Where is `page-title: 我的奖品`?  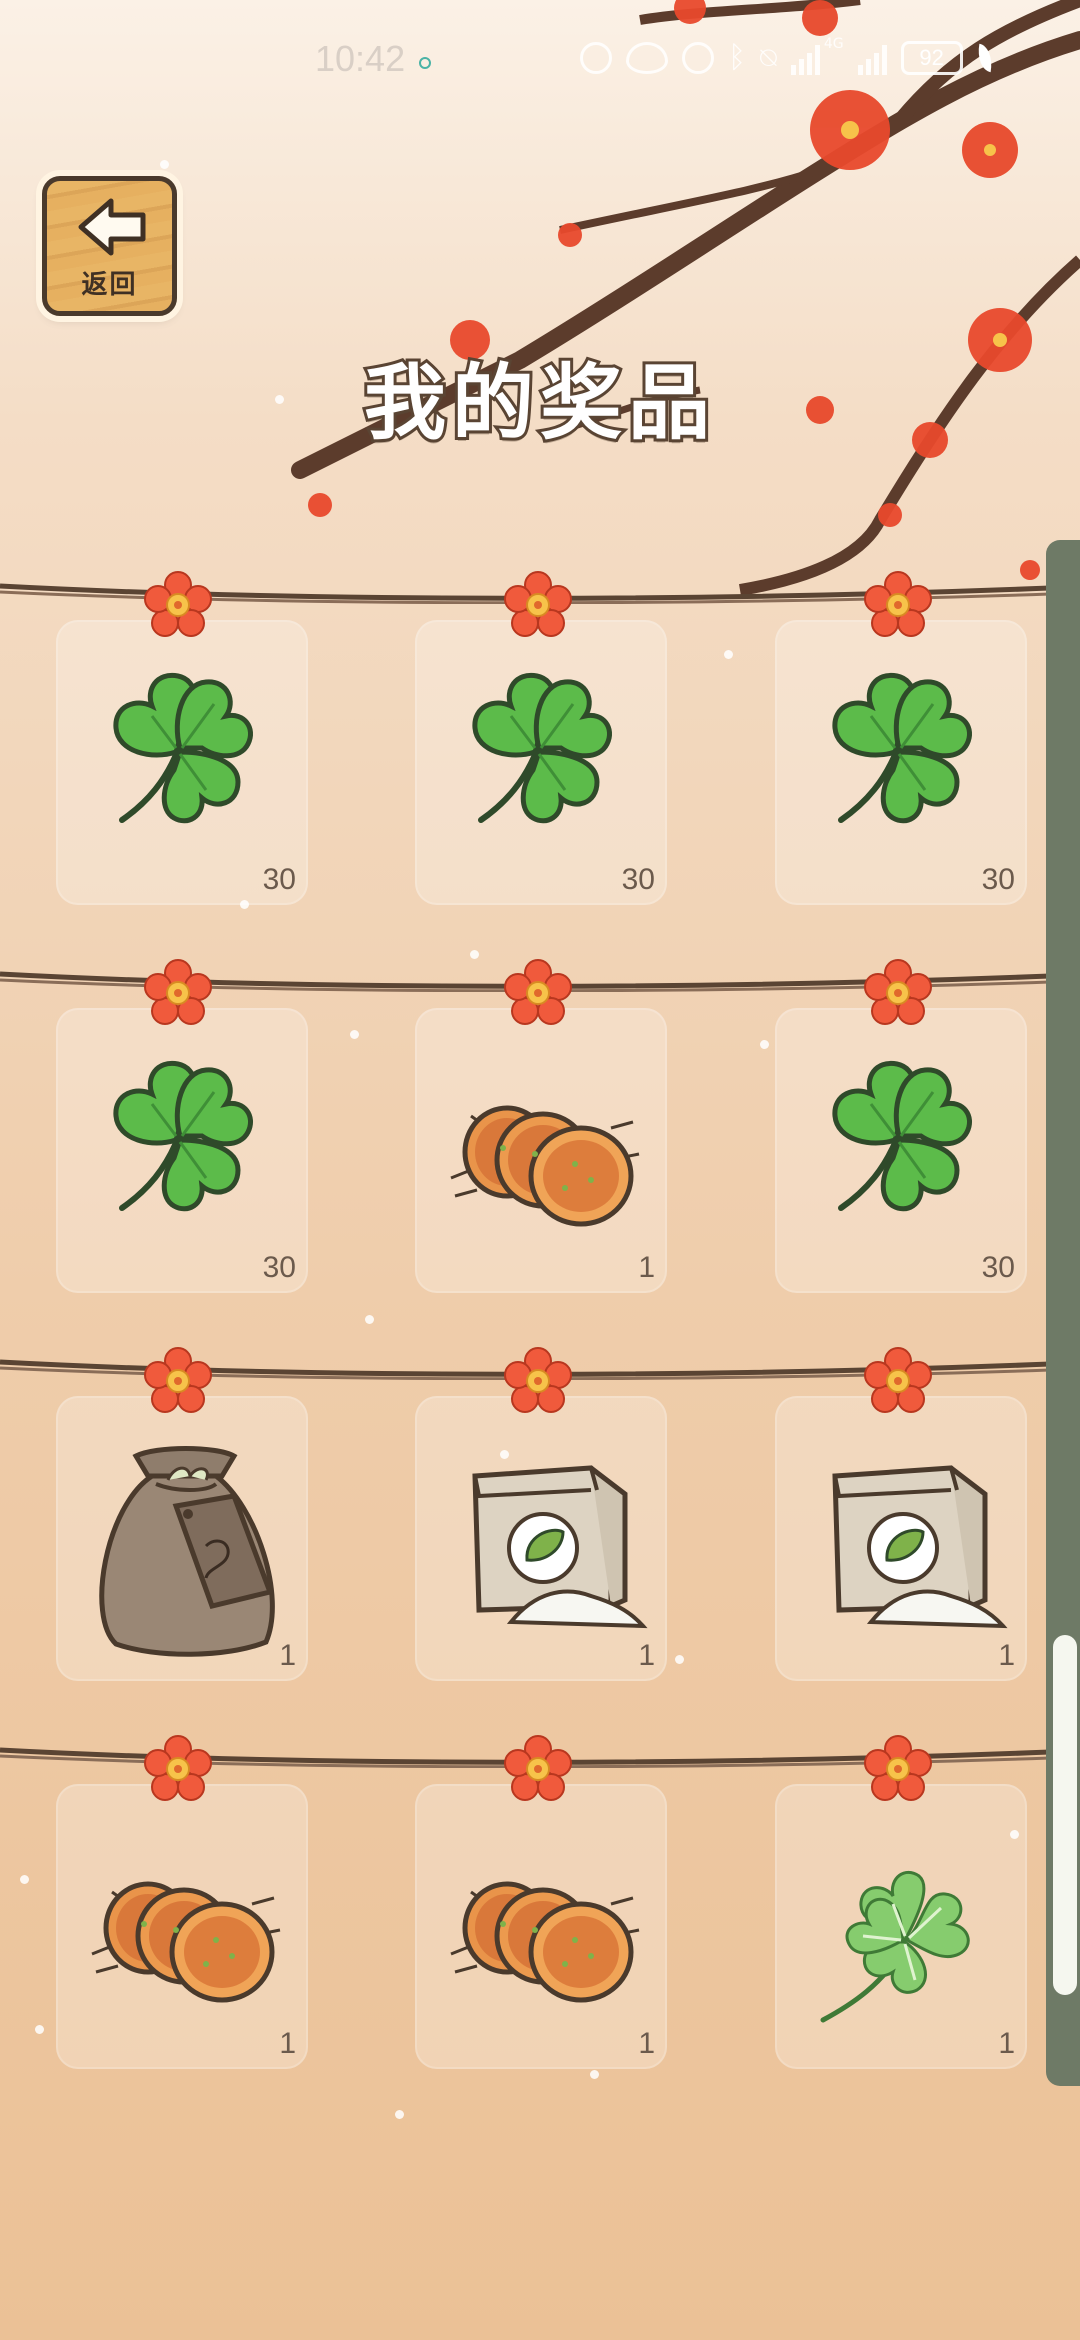 page-title: 我的奖品 is located at coordinates (538, 403).